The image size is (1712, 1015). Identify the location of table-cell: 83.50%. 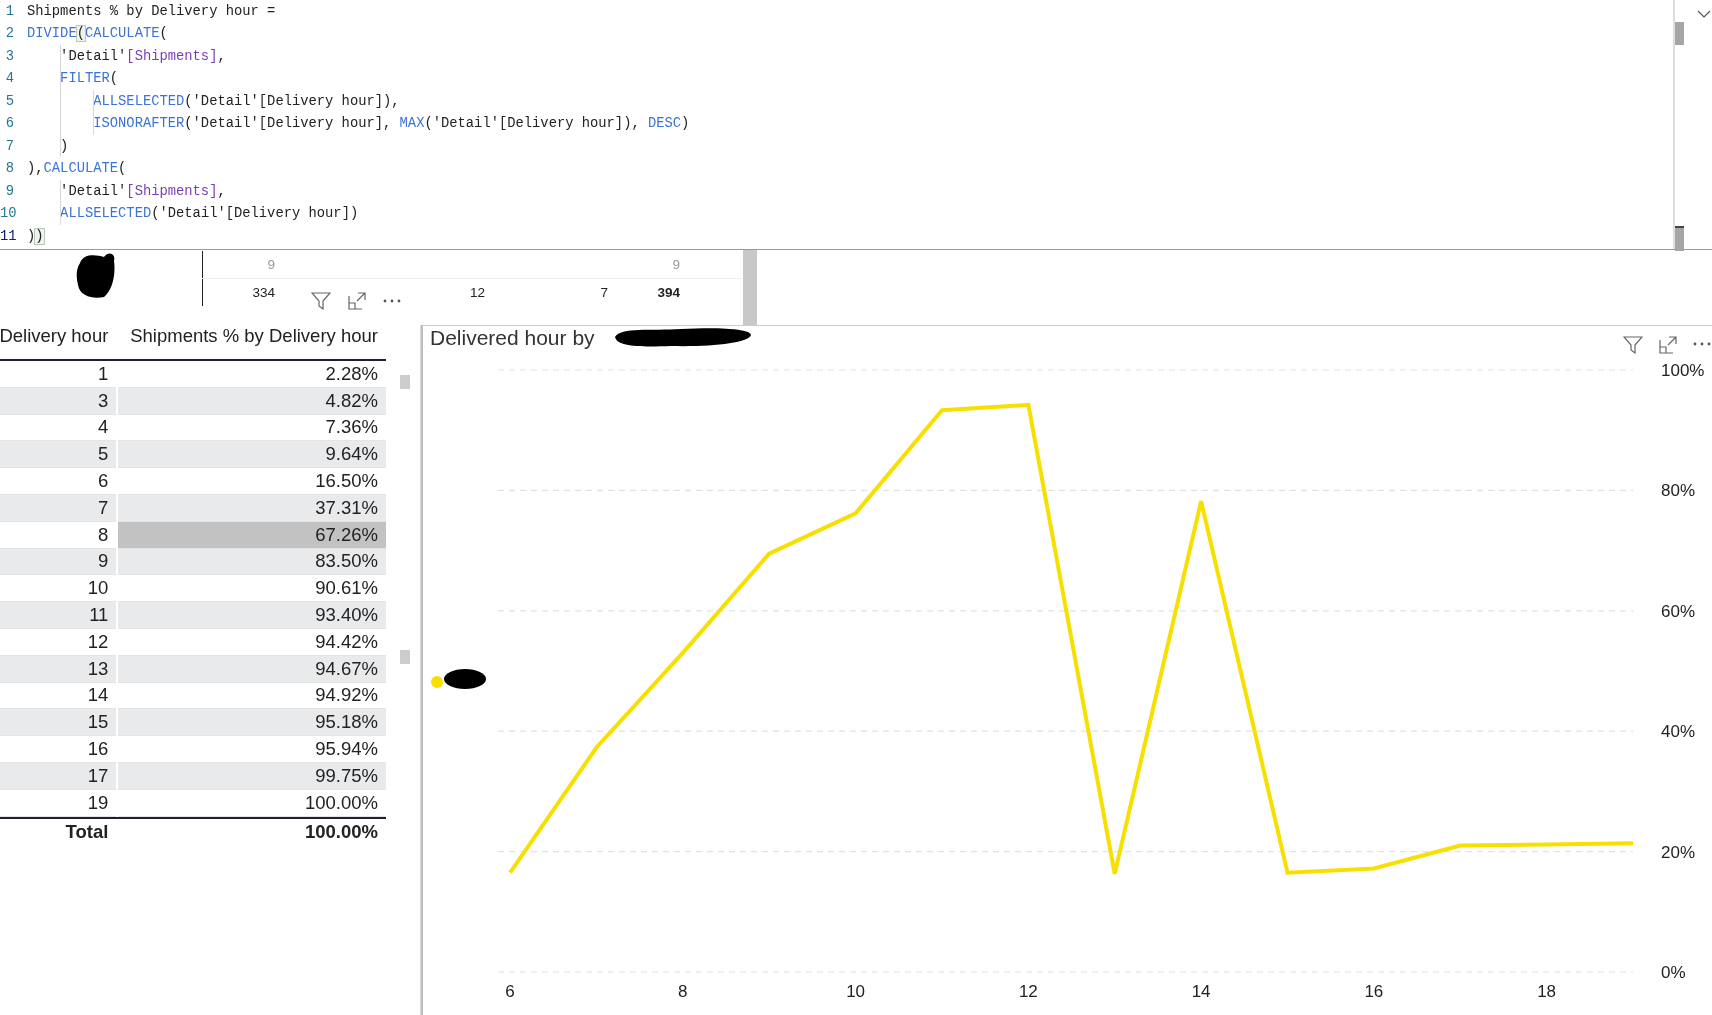
(252, 562).